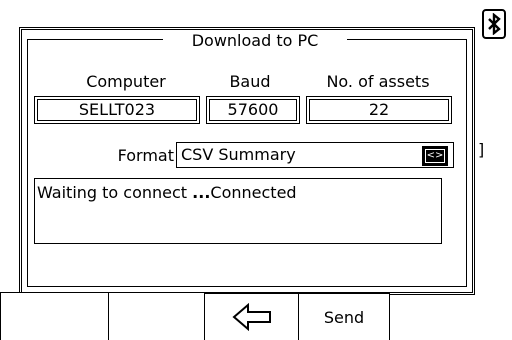  What do you see at coordinates (117, 110) in the screenshot?
I see `computer-field: SELLT023` at bounding box center [117, 110].